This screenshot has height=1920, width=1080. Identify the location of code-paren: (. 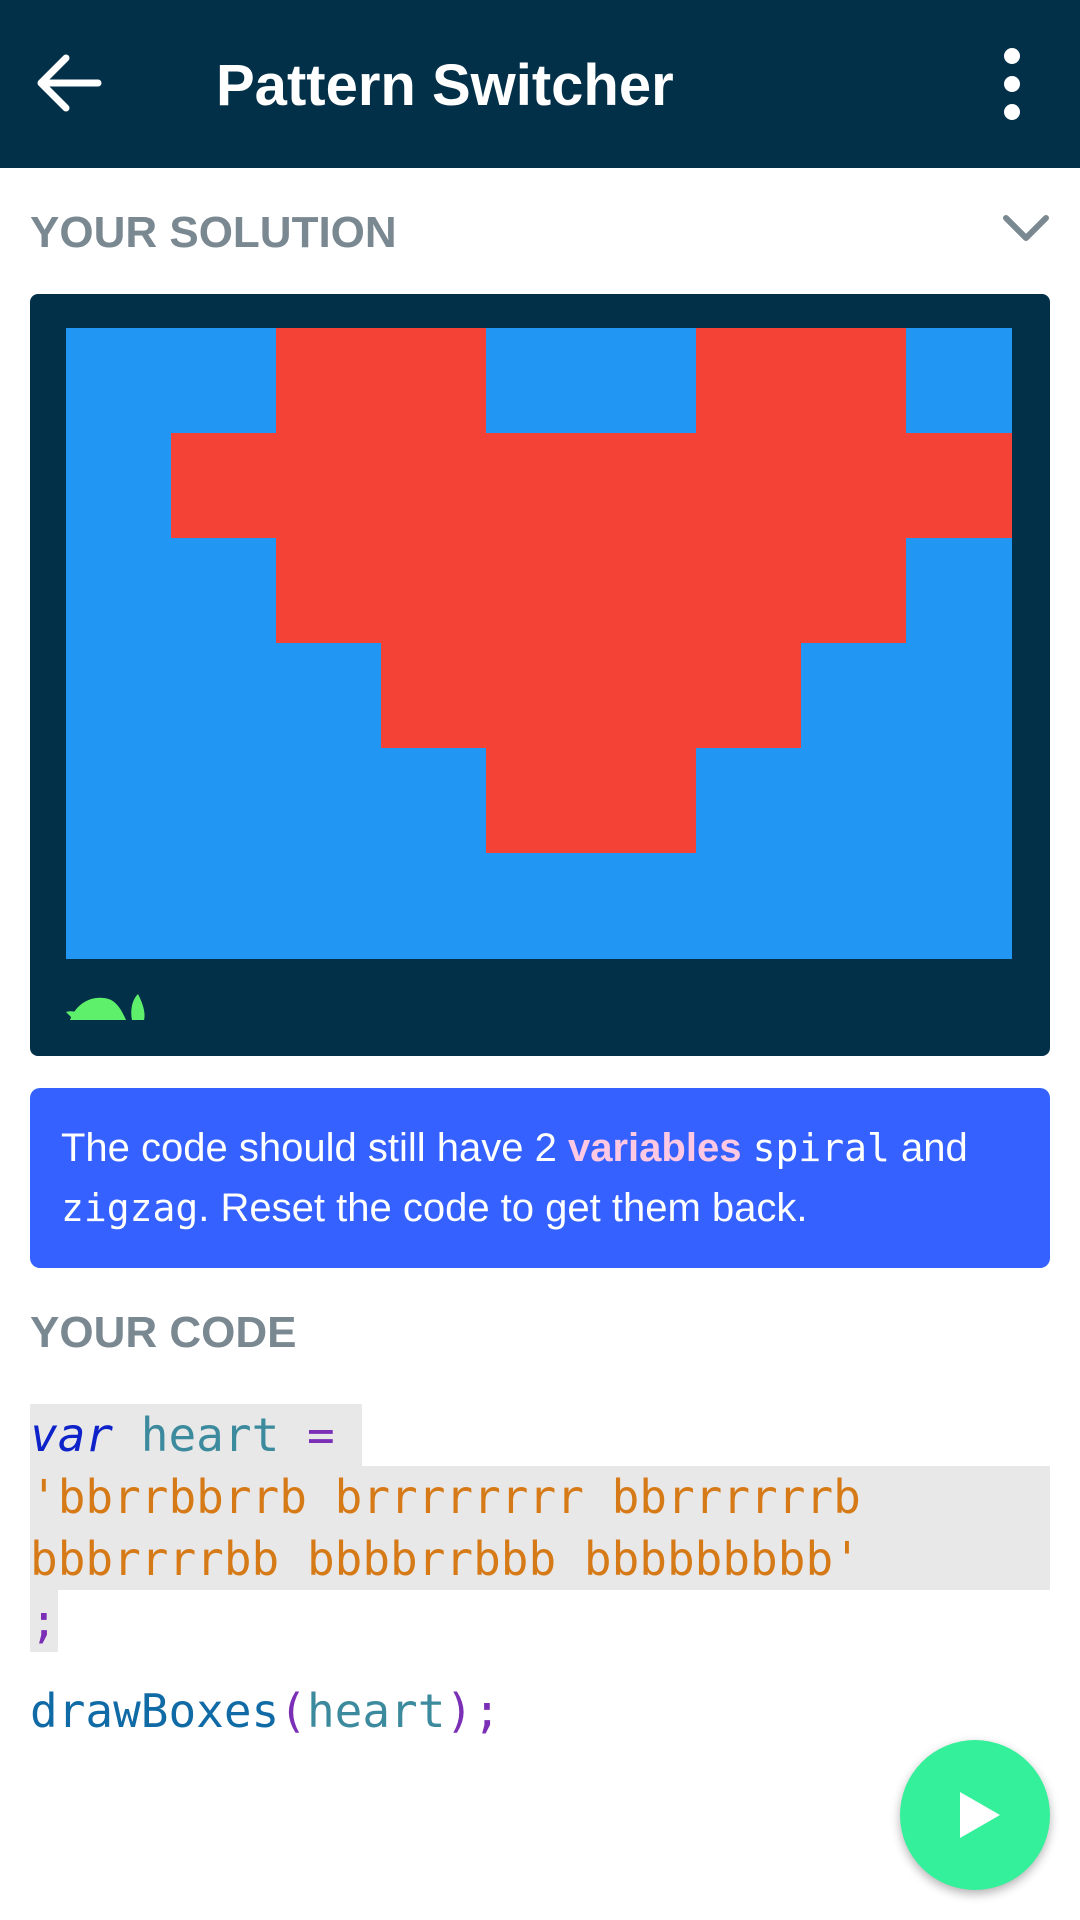
(293, 1711).